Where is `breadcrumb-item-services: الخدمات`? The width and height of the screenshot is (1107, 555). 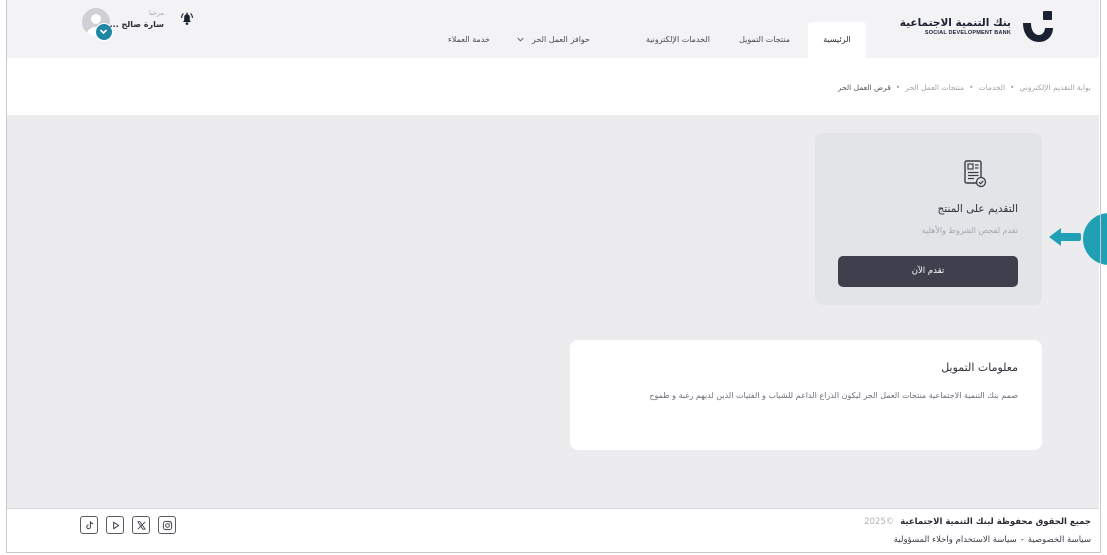 breadcrumb-item-services: الخدمات is located at coordinates (992, 87).